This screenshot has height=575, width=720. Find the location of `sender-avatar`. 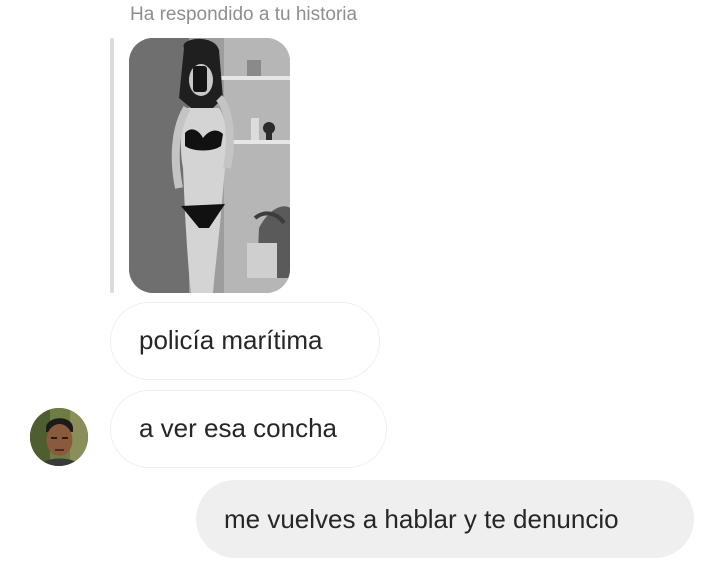

sender-avatar is located at coordinates (59, 437).